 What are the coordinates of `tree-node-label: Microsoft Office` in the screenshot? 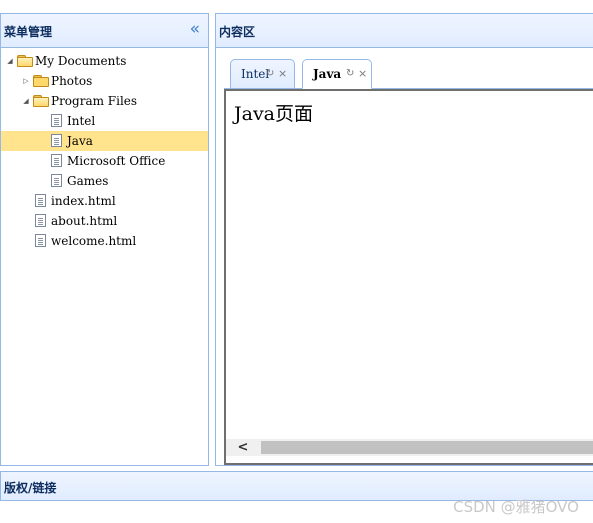 It's located at (116, 161).